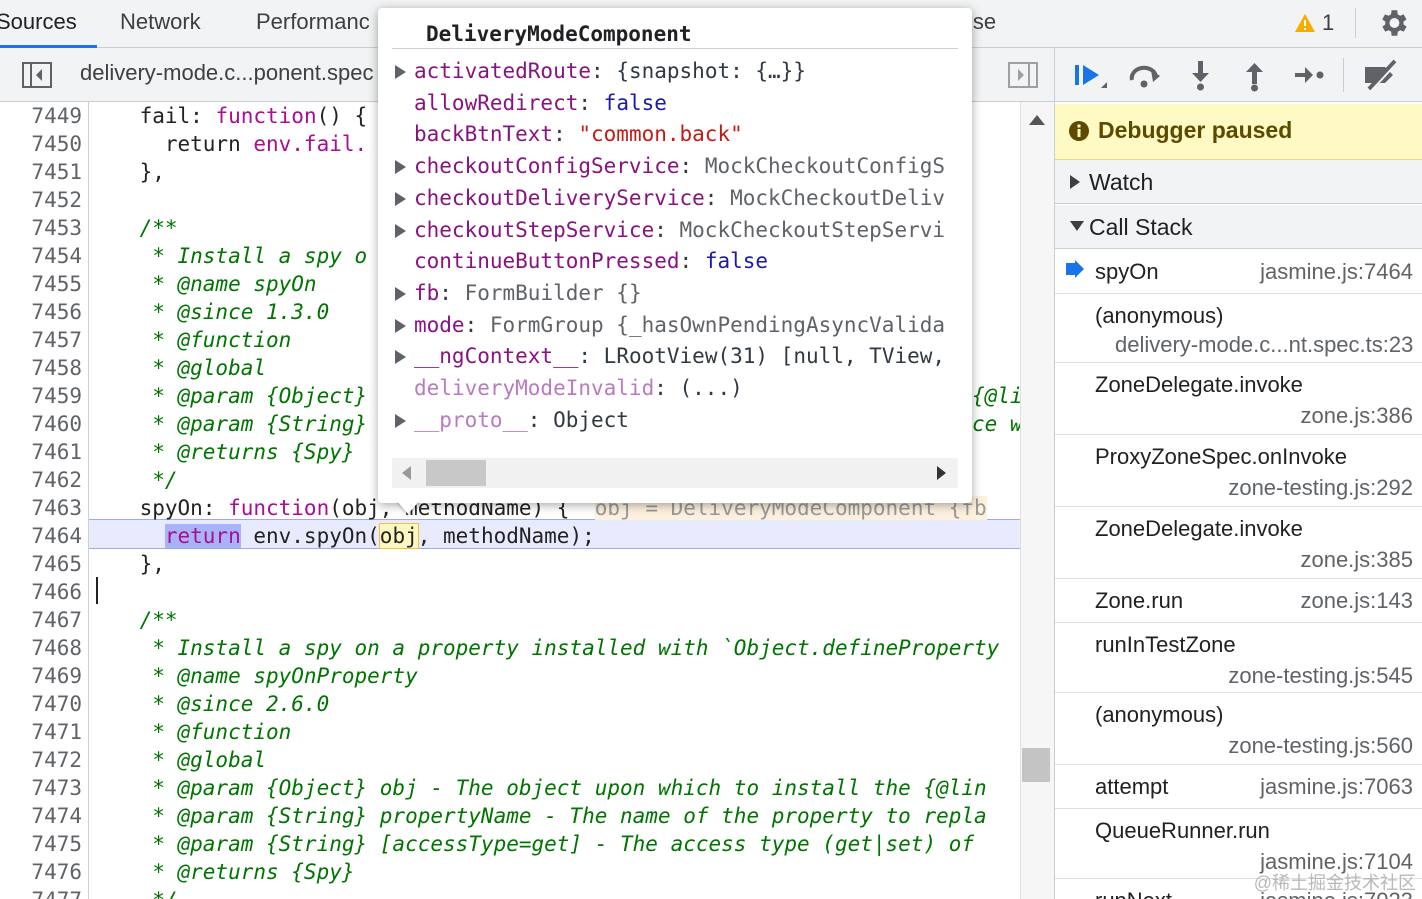 The height and width of the screenshot is (899, 1422). What do you see at coordinates (1320, 676) in the screenshot?
I see `frame-location: zone-testing.js:545` at bounding box center [1320, 676].